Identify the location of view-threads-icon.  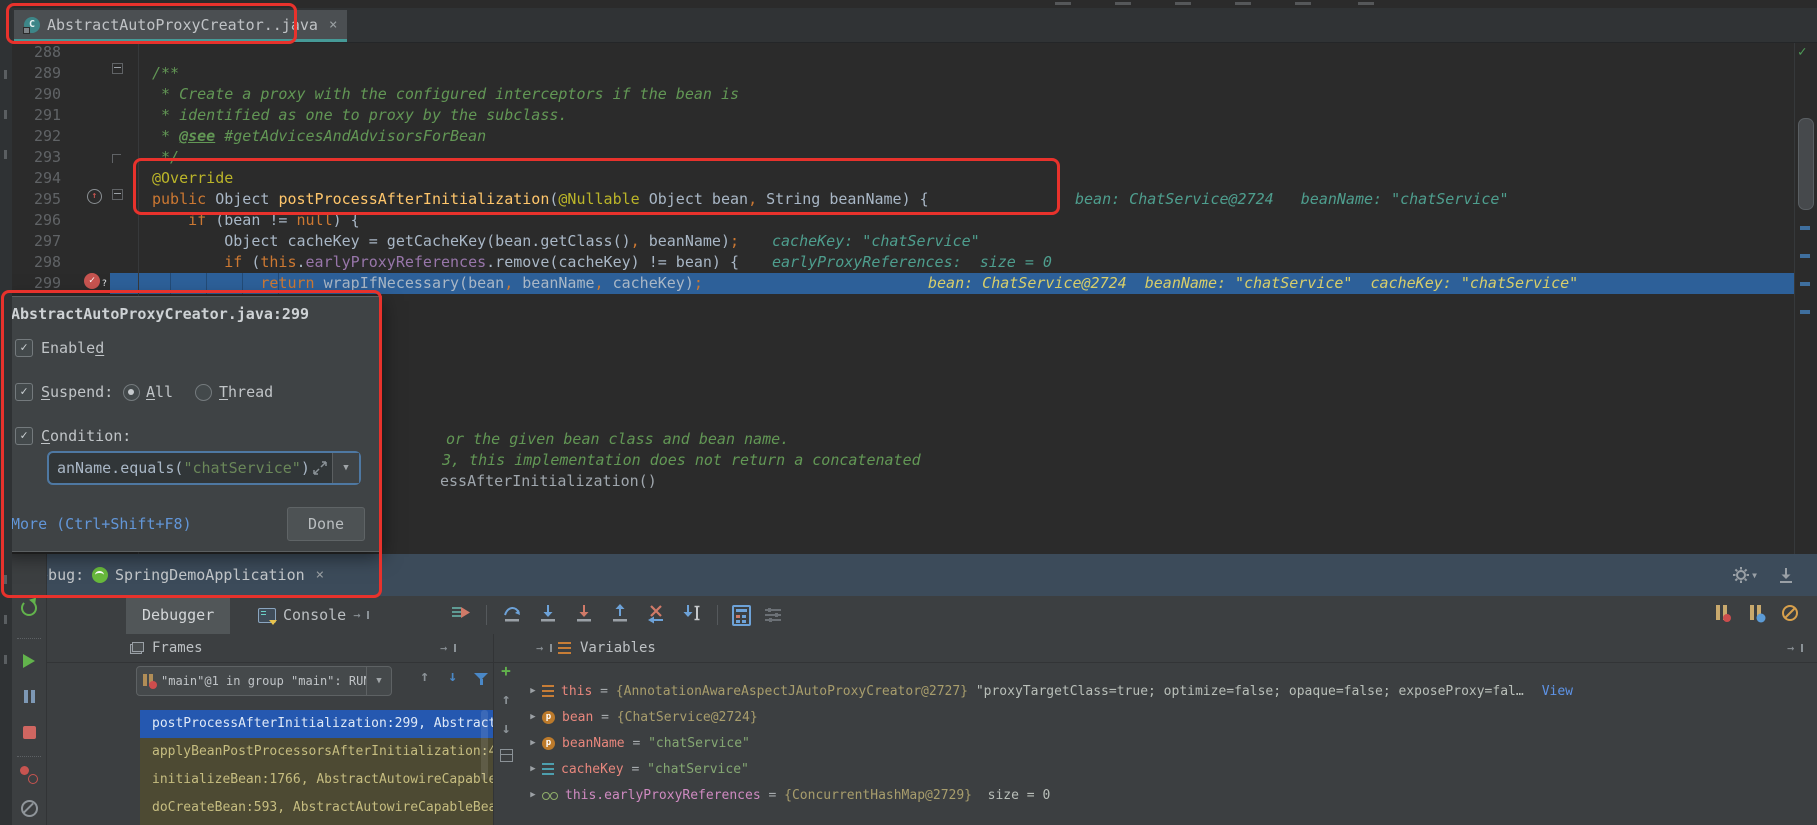
(1756, 615).